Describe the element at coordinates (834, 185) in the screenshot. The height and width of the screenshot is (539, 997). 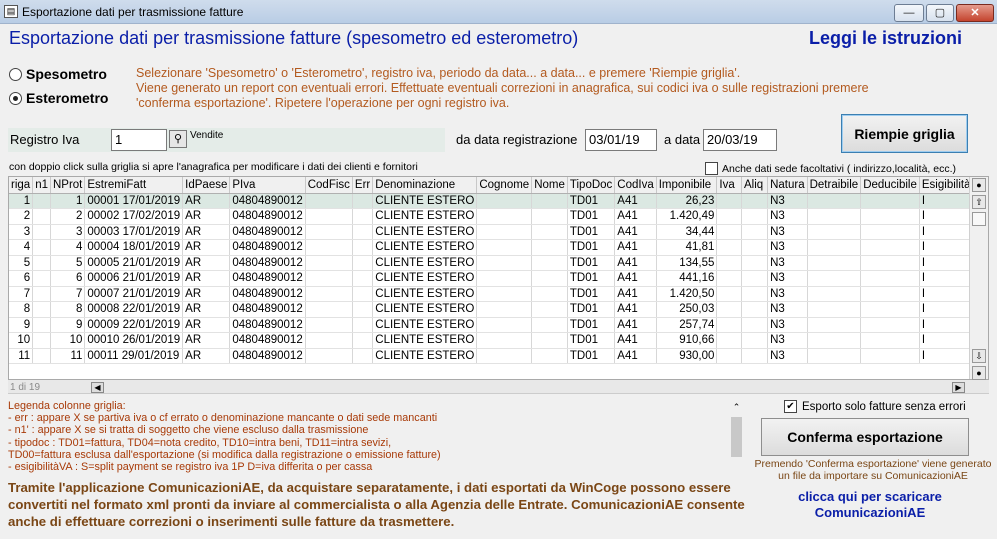
I see `column-header: Detraibile` at that location.